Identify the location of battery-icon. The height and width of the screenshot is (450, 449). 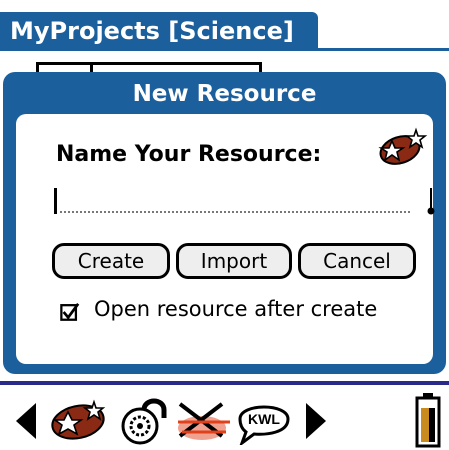
(428, 420).